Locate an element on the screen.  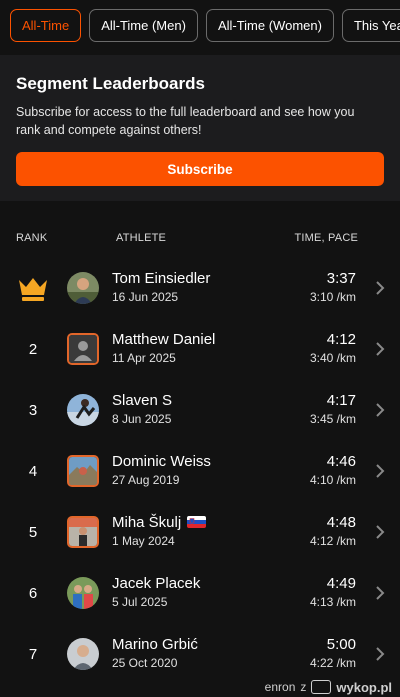
effort-date: 27 Aug 2019 is located at coordinates (146, 480).